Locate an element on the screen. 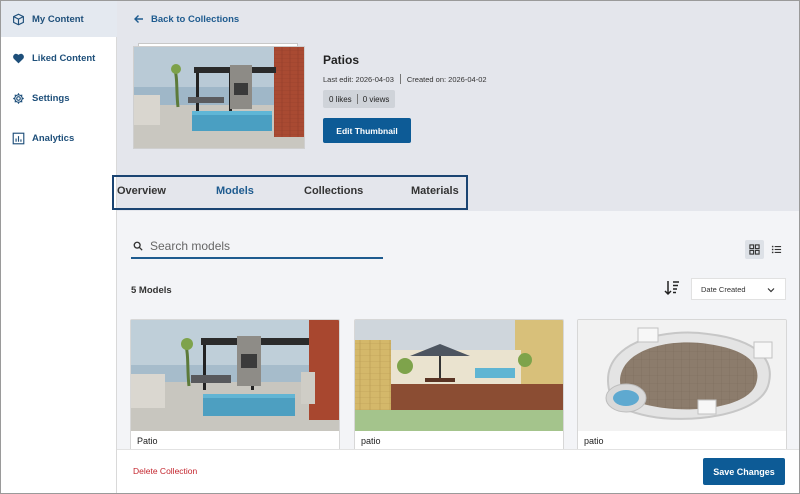 The height and width of the screenshot is (494, 800). sidebar-item-label: Liked Content is located at coordinates (64, 58).